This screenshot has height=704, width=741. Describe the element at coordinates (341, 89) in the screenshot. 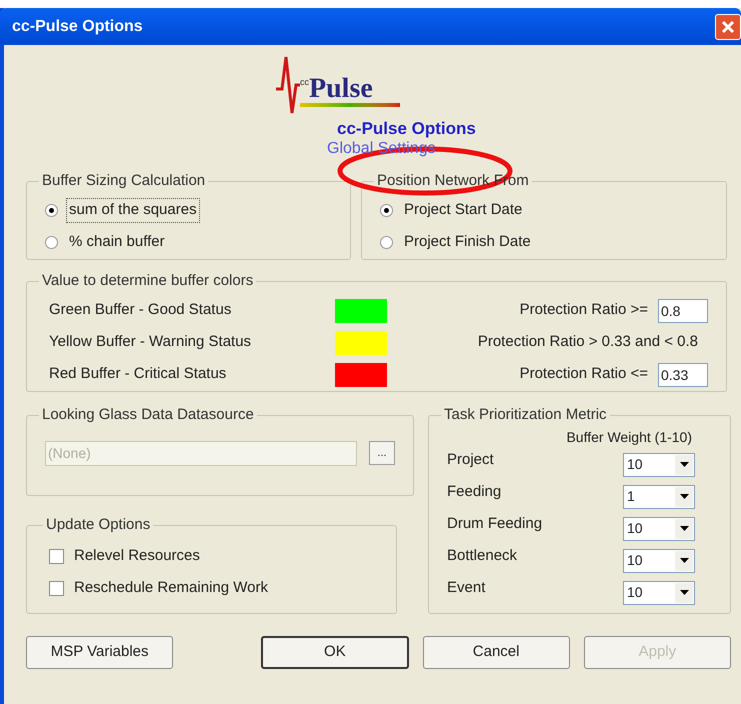

I see `logo-text: Pulse` at that location.